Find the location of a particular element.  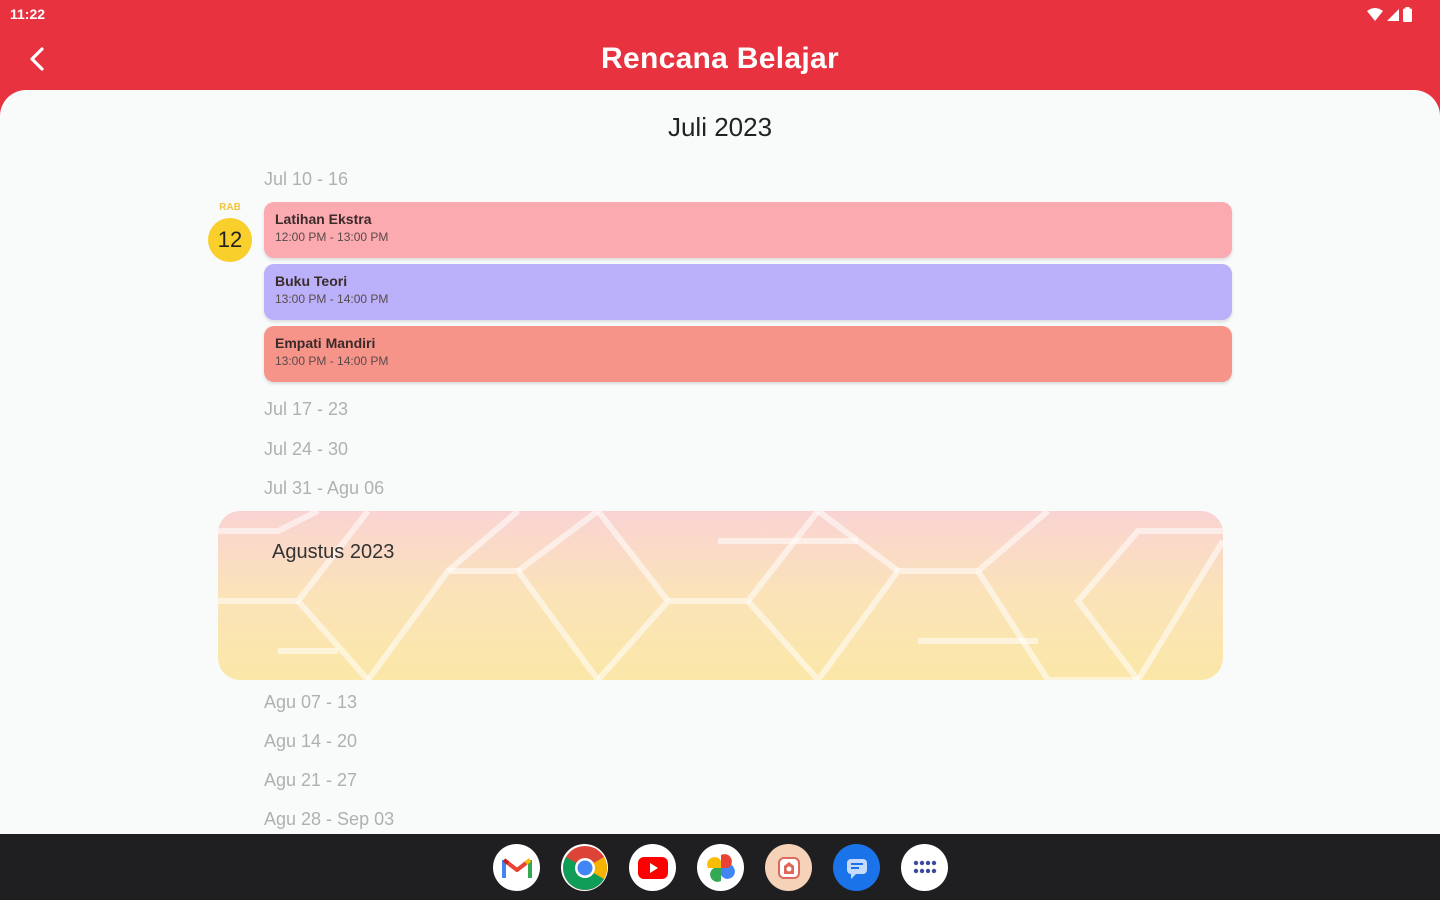

month-banner: Agustus 2023 is located at coordinates (720, 595).